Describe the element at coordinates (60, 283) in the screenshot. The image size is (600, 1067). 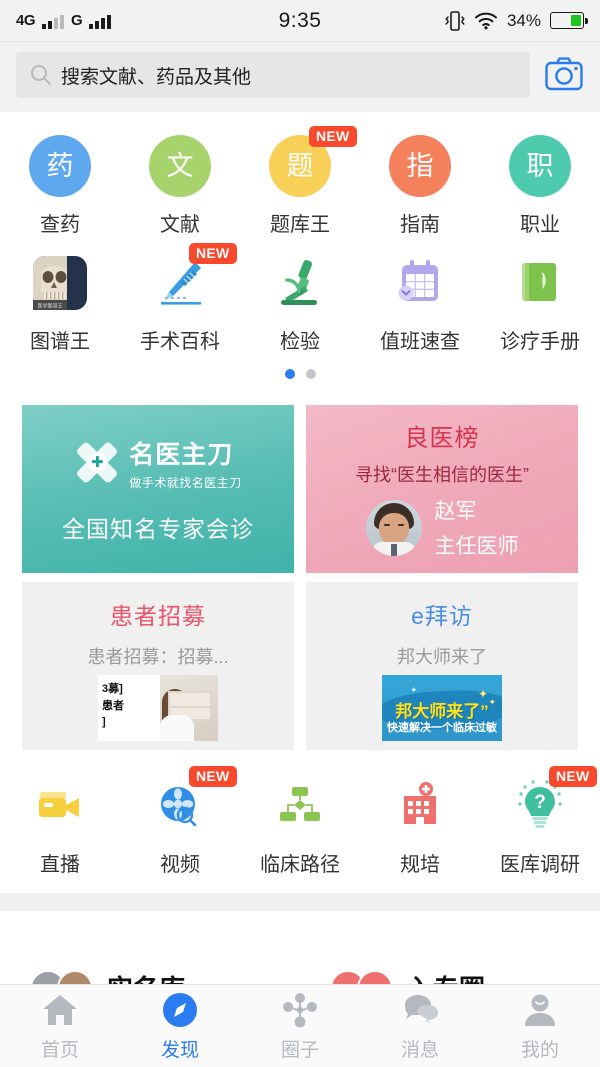
I see `skull-icon: 医学图谱王` at that location.